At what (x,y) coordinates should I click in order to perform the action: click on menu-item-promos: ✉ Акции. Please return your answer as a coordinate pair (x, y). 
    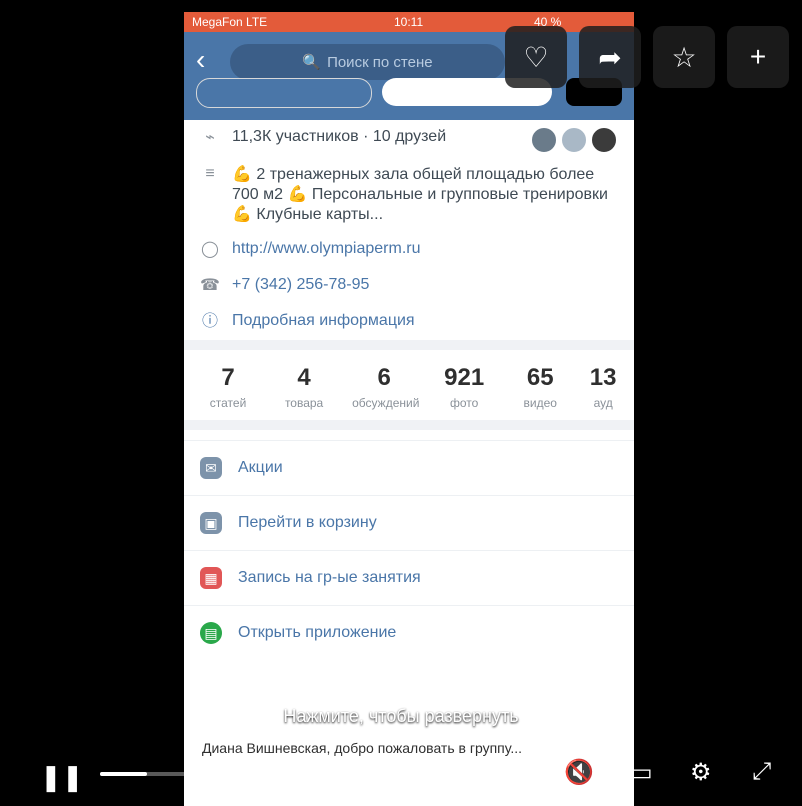
    Looking at the image, I should click on (409, 467).